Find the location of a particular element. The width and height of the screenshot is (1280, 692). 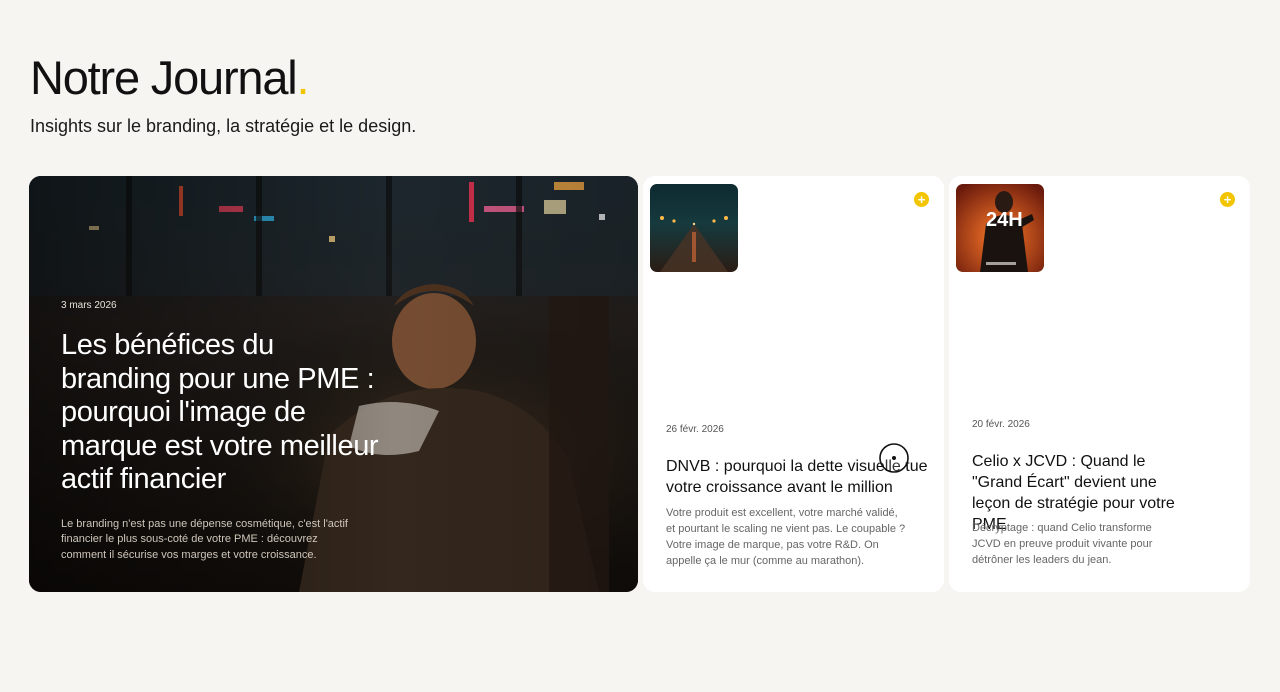

article-date: 20 févr. 2026 is located at coordinates (1001, 424).